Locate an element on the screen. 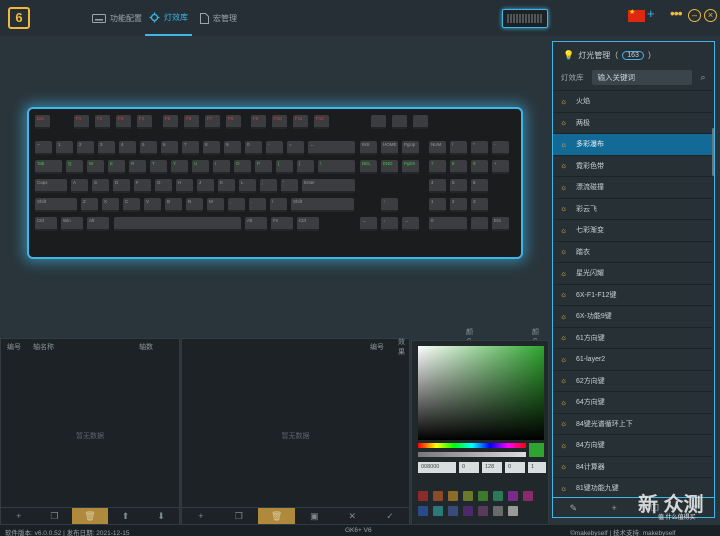 This screenshot has width=720, height=536. keyboard-key: \ is located at coordinates (336, 167).